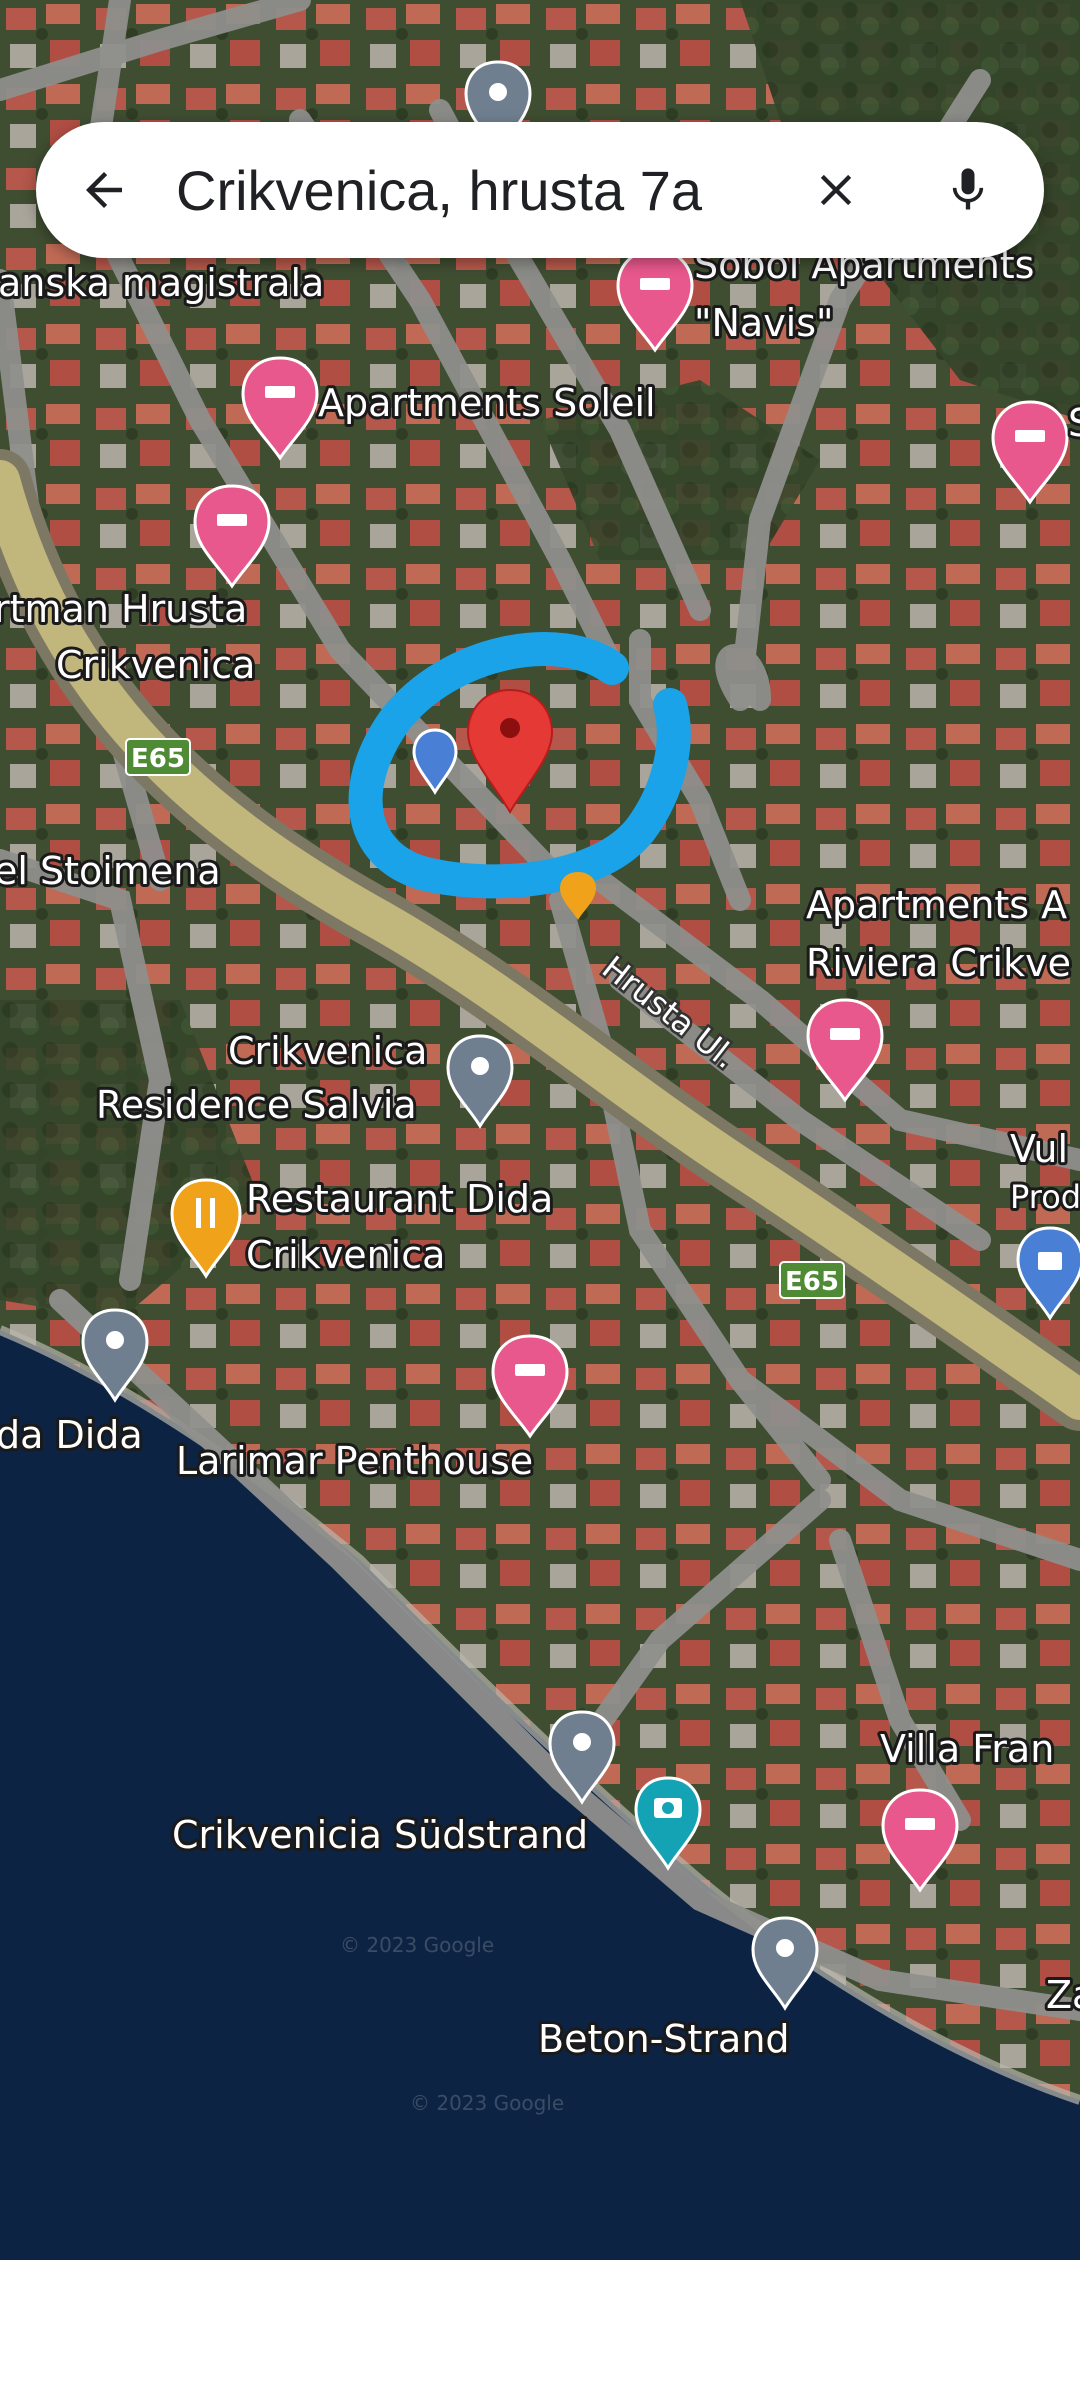  I want to click on voice-search-button, so click(968, 190).